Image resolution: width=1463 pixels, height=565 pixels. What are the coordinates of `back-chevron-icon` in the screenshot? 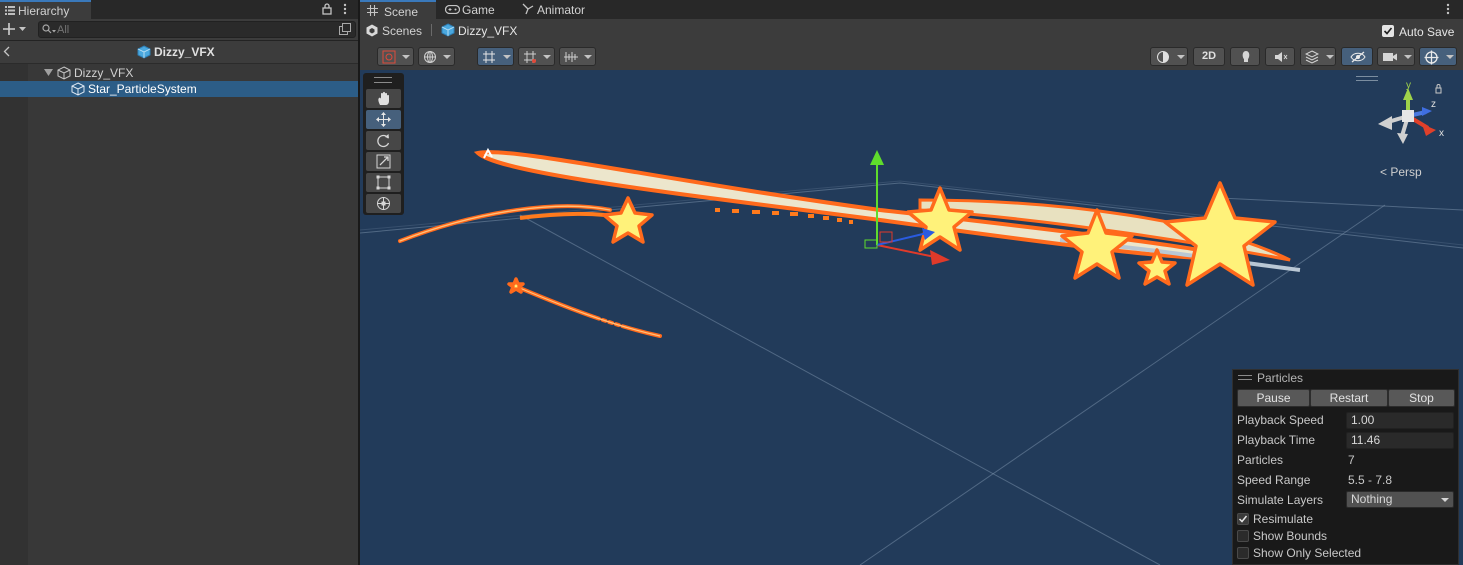 It's located at (6, 51).